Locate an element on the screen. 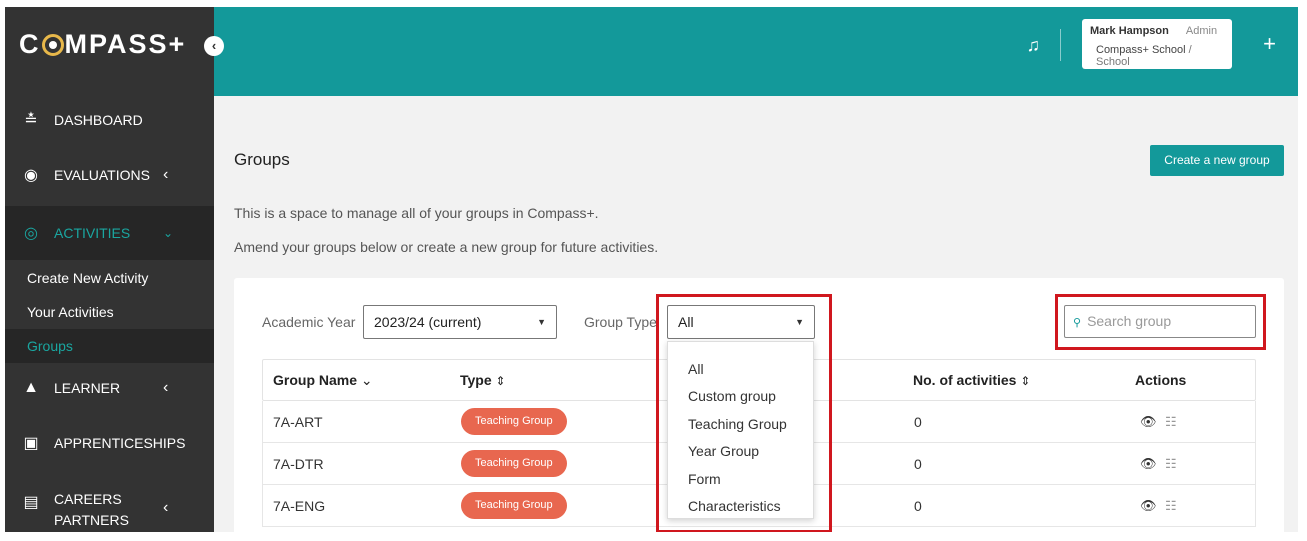 The image size is (1307, 541). page-title: Groups is located at coordinates (262, 159).